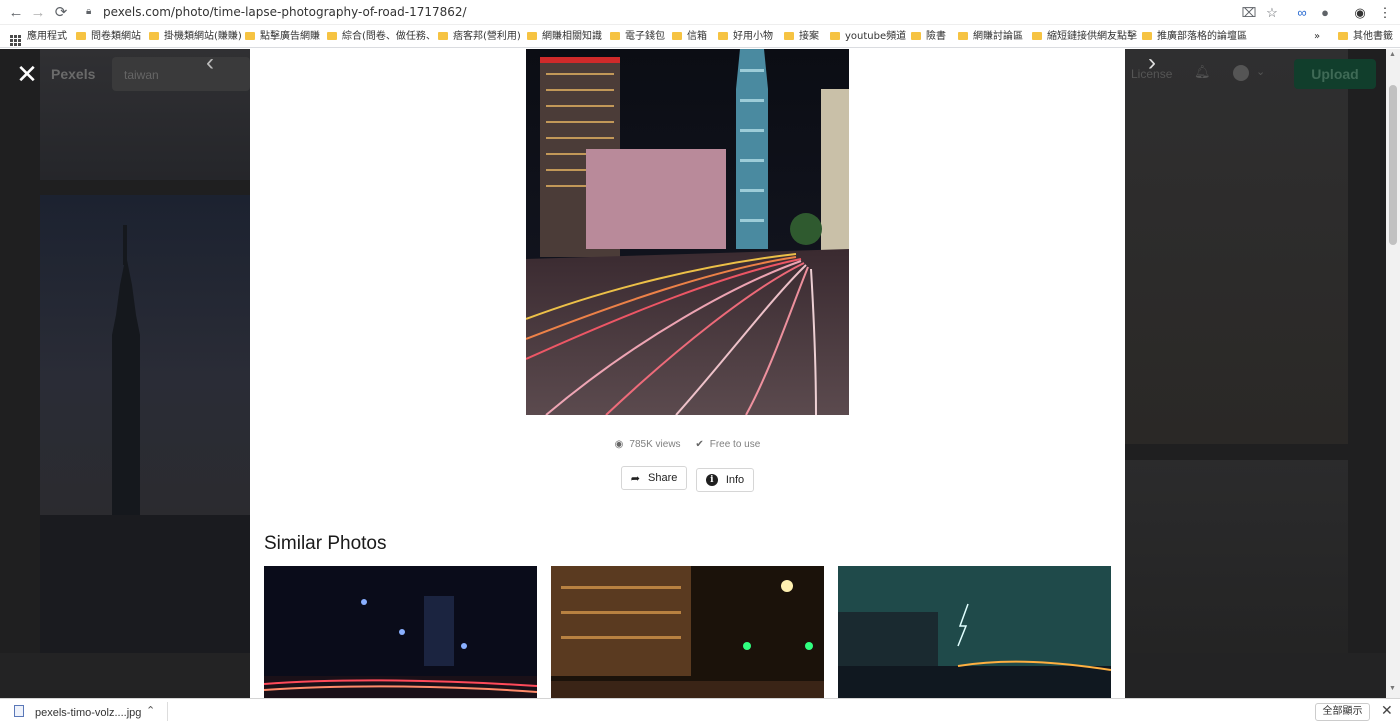  What do you see at coordinates (1393, 373) in the screenshot?
I see `page-scrollbar: ▲ ▼` at bounding box center [1393, 373].